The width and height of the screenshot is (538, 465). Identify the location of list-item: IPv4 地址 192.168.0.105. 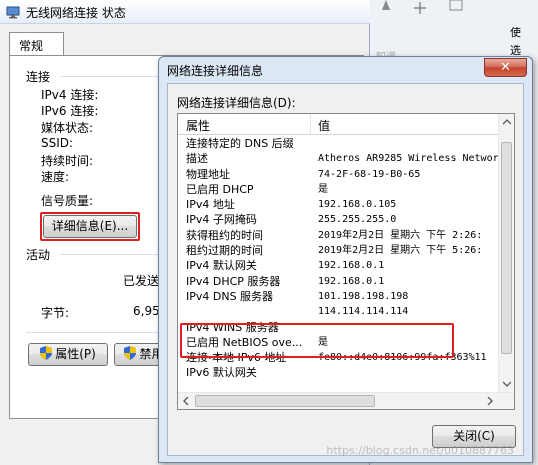
(339, 204).